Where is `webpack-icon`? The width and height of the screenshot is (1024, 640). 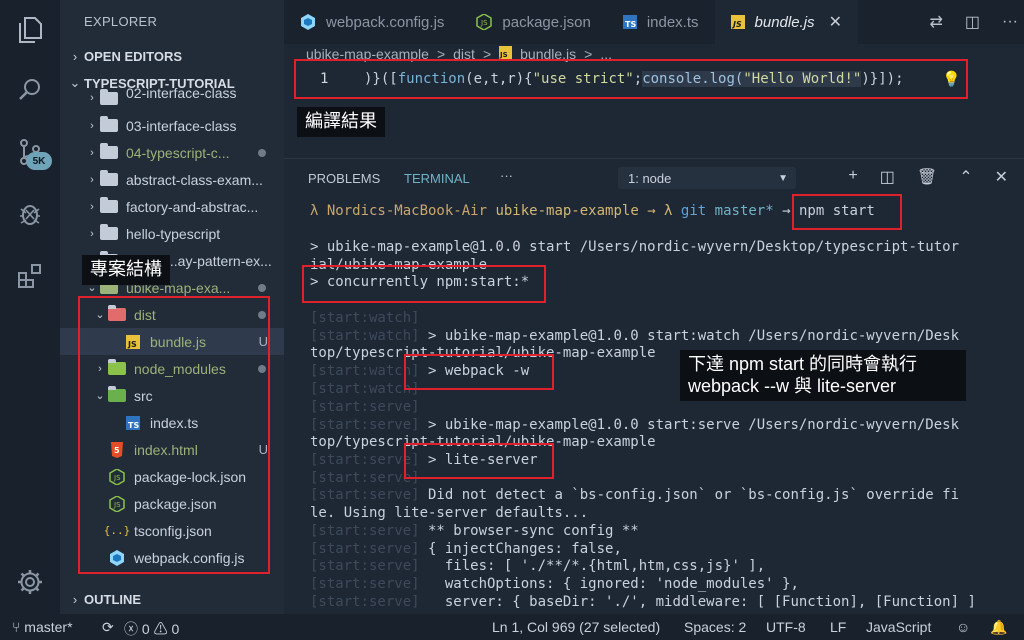 webpack-icon is located at coordinates (308, 22).